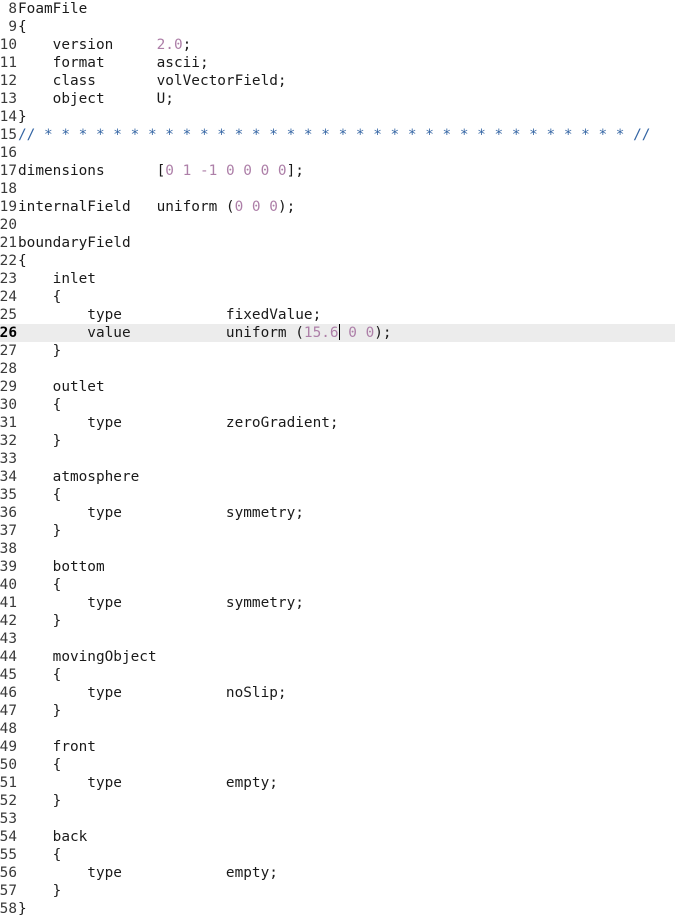  What do you see at coordinates (337, 27) in the screenshot?
I see `code-line: 9{` at bounding box center [337, 27].